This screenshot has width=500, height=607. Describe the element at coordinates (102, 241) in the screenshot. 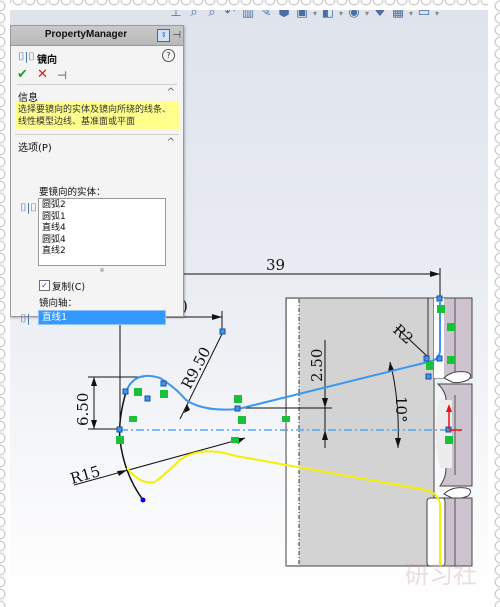

I see `list-item: 圆弧4` at that location.